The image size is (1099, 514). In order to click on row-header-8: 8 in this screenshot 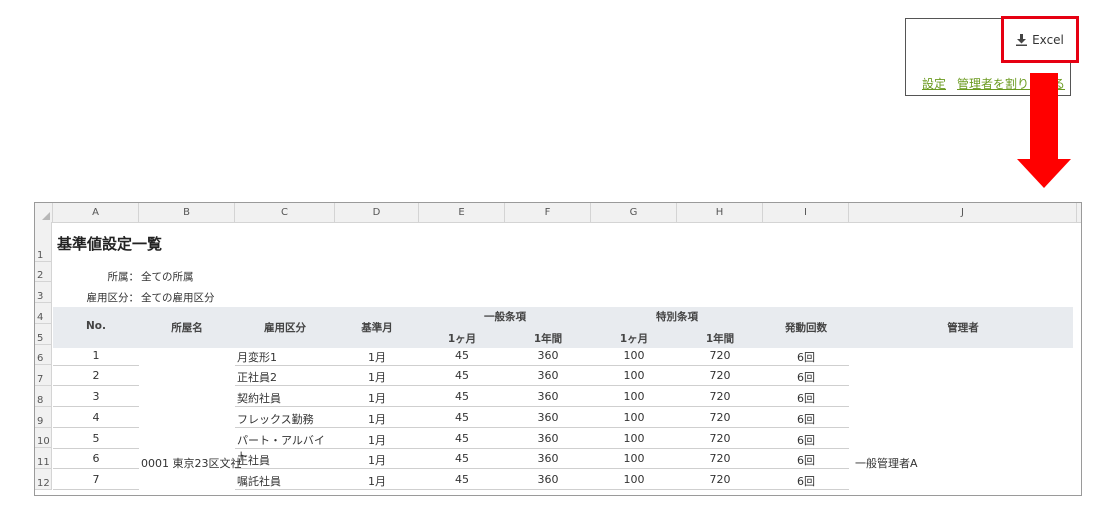, I will do `click(43, 396)`.